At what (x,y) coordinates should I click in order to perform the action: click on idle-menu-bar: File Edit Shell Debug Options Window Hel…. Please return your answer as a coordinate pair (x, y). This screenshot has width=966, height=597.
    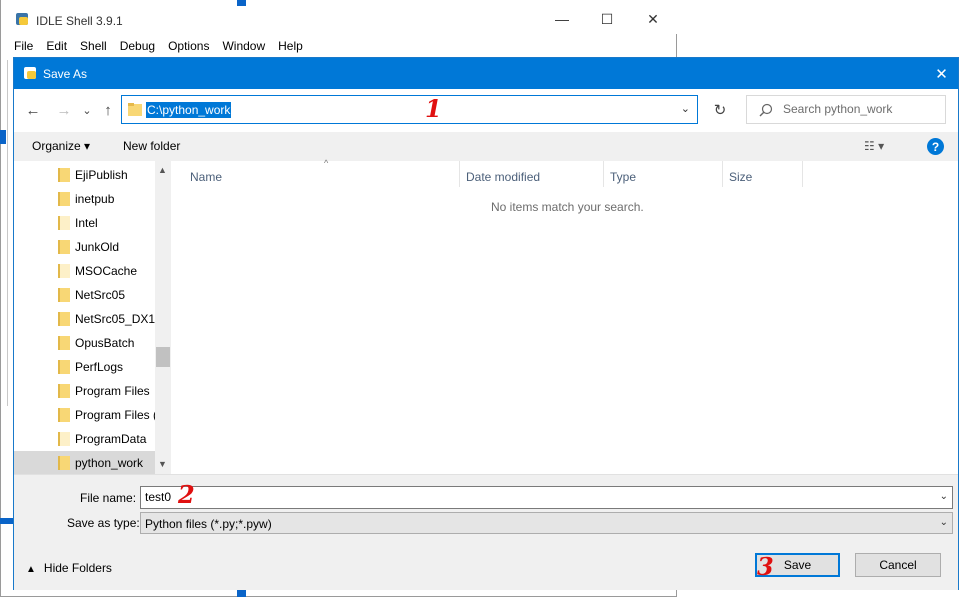
    Looking at the image, I should click on (152, 46).